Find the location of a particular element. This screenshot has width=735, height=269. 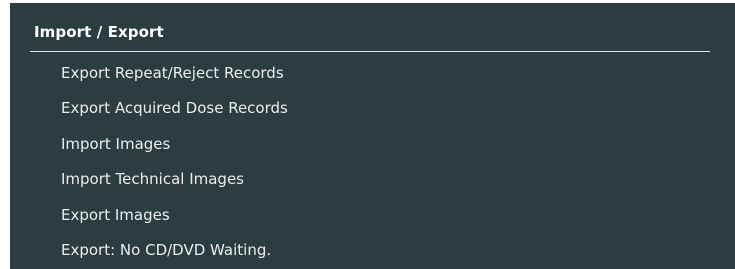

title-divider is located at coordinates (370, 51).